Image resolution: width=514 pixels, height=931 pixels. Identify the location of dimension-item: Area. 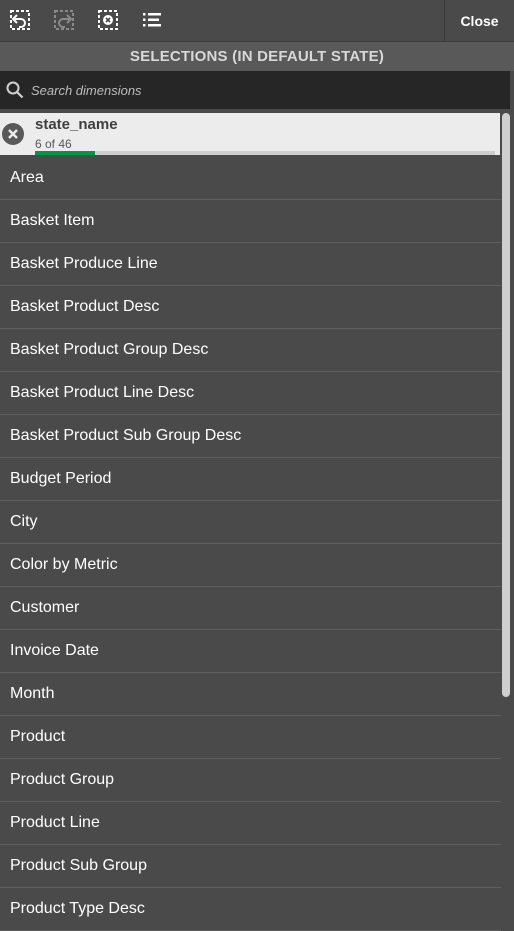
(250, 178).